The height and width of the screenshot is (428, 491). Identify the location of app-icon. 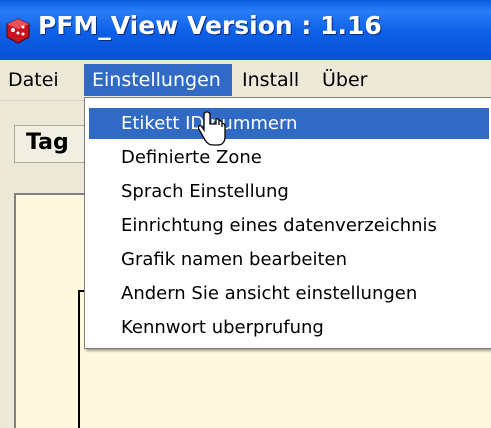
(18, 31).